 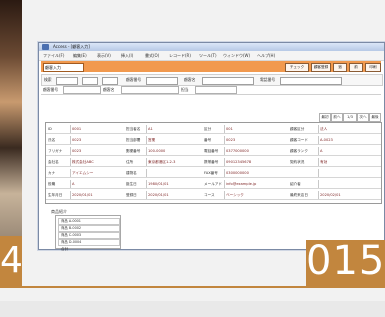 I want to click on menu-format: 書式(O), so click(x=152, y=56).